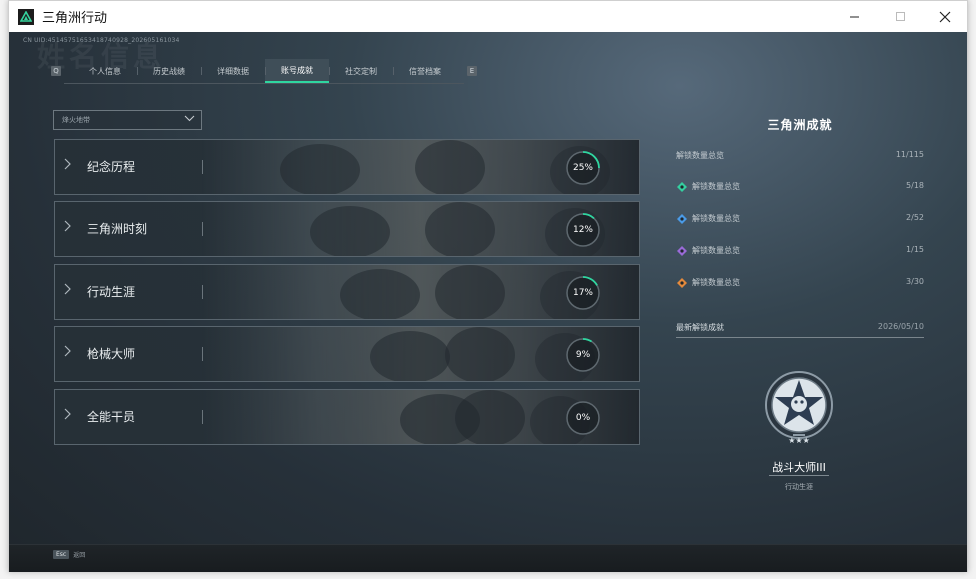 Image resolution: width=976 pixels, height=579 pixels. Describe the element at coordinates (582, 293) in the screenshot. I see `category-percent: 17%` at that location.